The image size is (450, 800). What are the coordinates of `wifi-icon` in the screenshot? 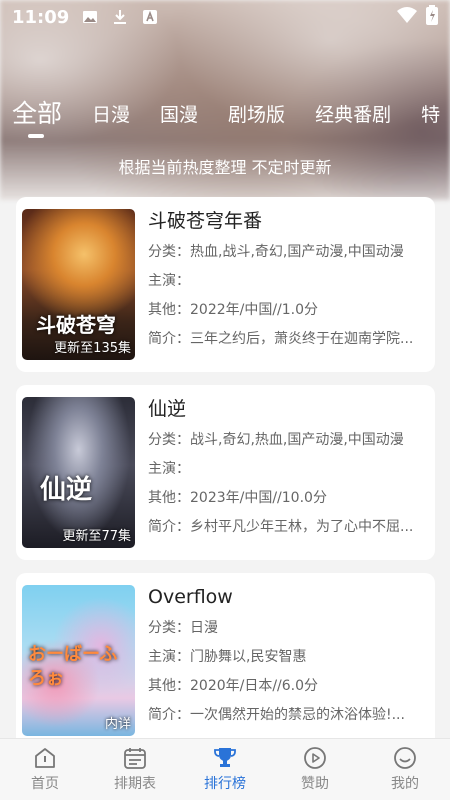 It's located at (407, 17).